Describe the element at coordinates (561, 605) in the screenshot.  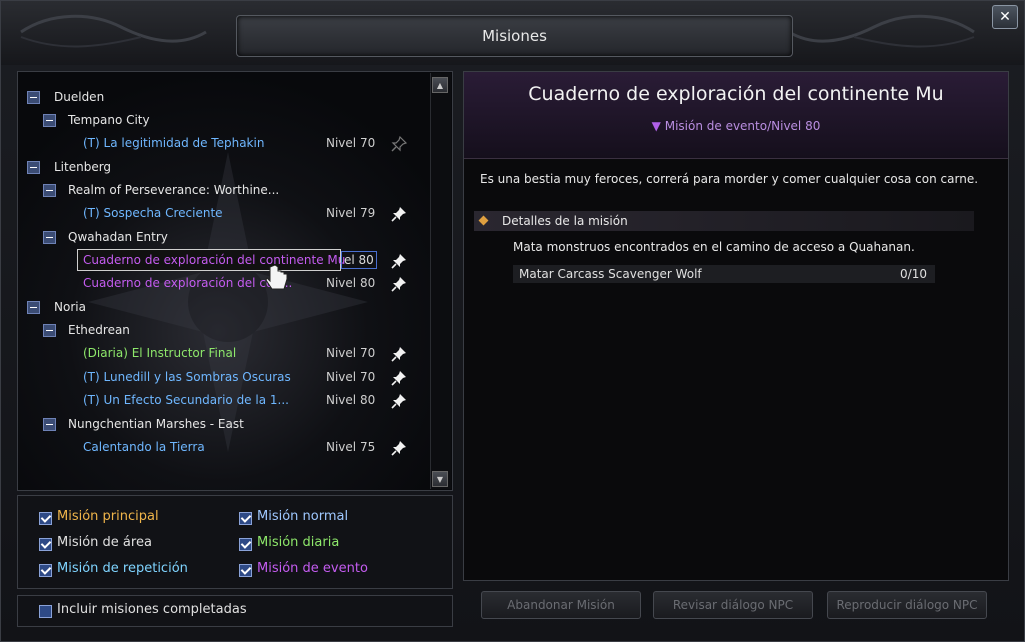
I see `abandon-quest-button: Abandonar Misión` at that location.